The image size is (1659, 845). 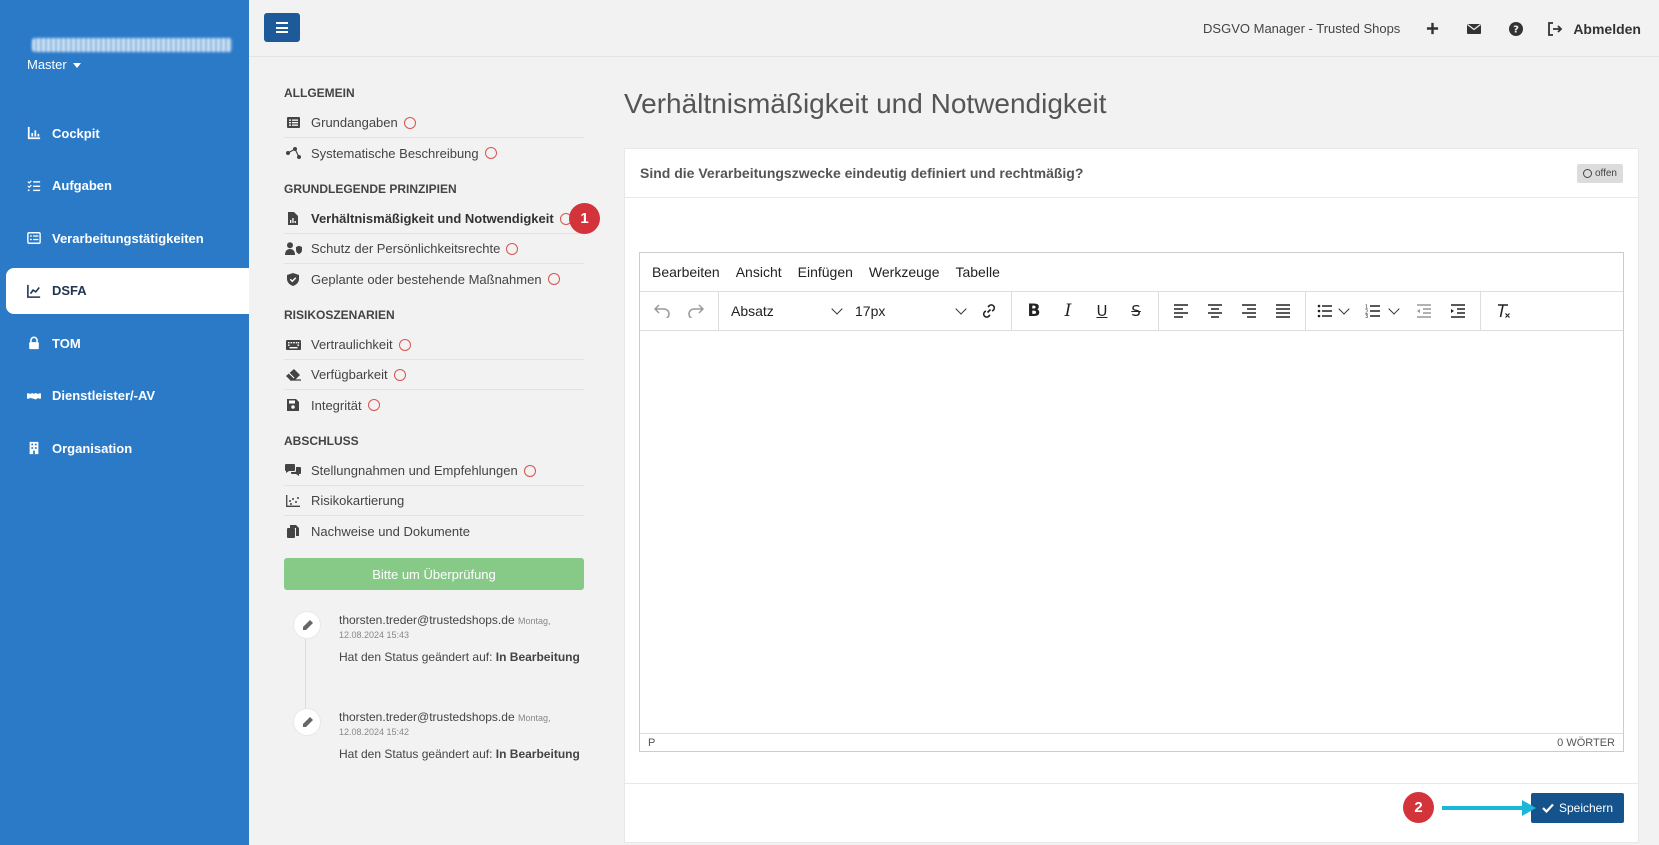 I want to click on copy-icon, so click(x=293, y=531).